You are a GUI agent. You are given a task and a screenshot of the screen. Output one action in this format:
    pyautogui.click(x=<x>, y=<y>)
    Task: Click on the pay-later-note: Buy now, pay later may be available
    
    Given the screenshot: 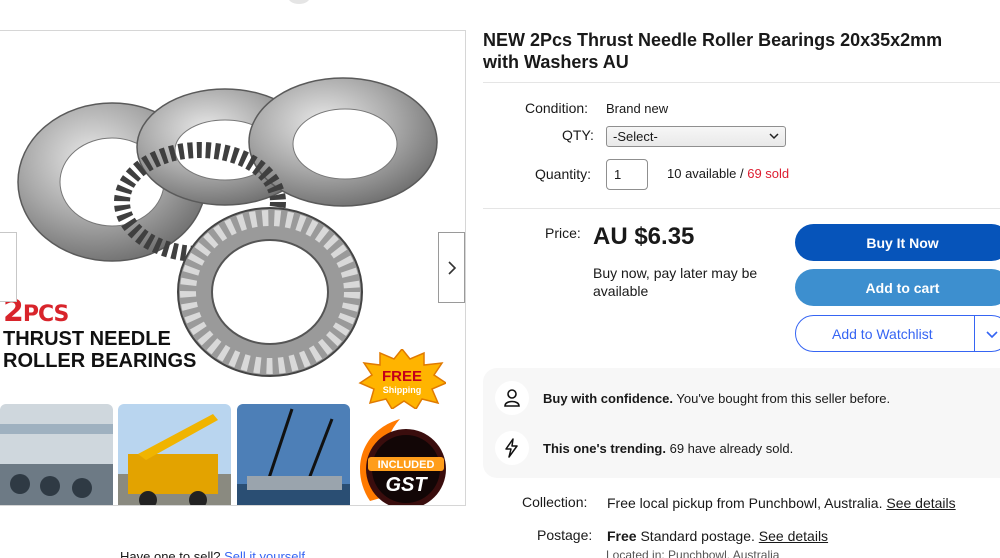 What is the action you would take?
    pyautogui.click(x=675, y=282)
    